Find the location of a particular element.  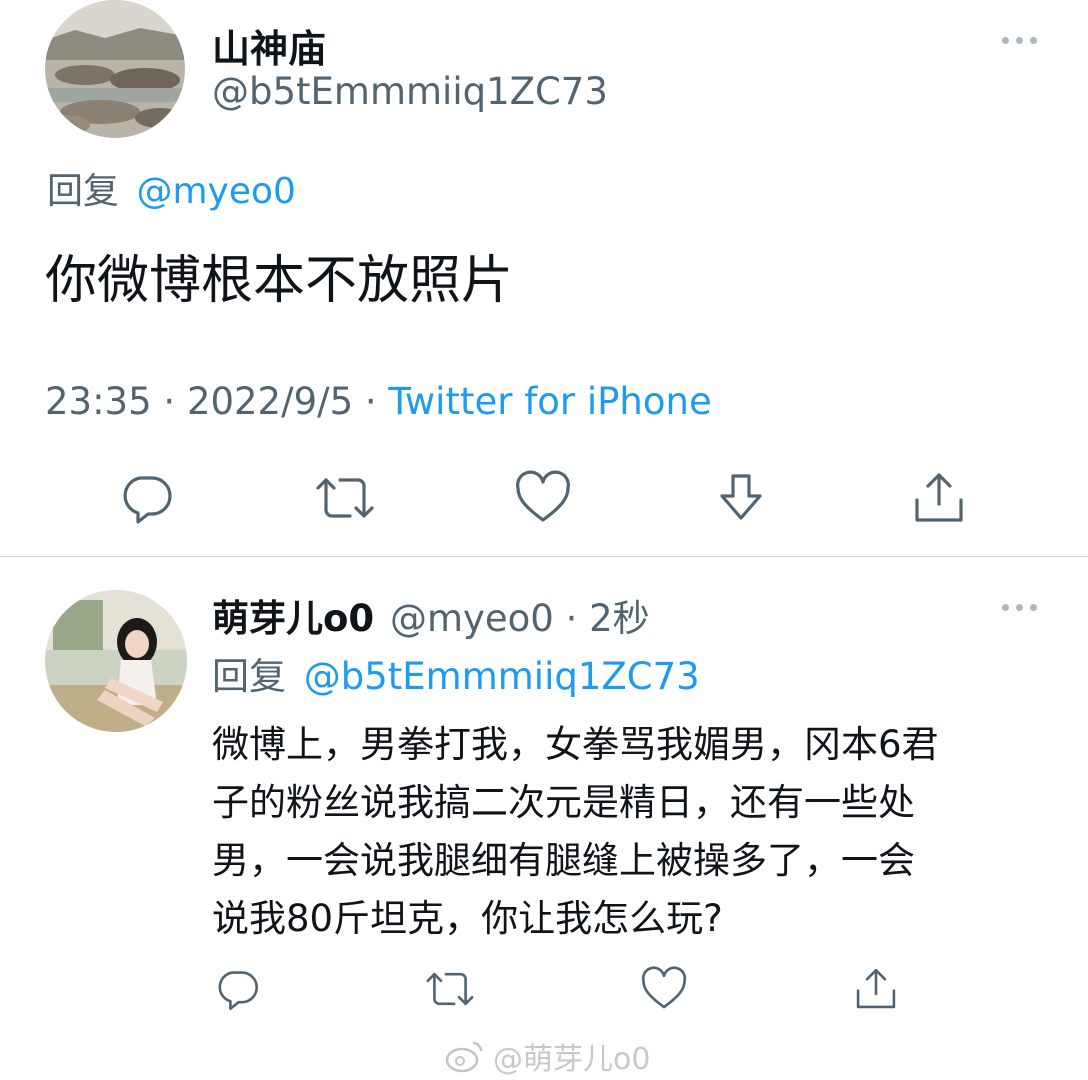

author-display-name: 山神庙 is located at coordinates (269, 45).